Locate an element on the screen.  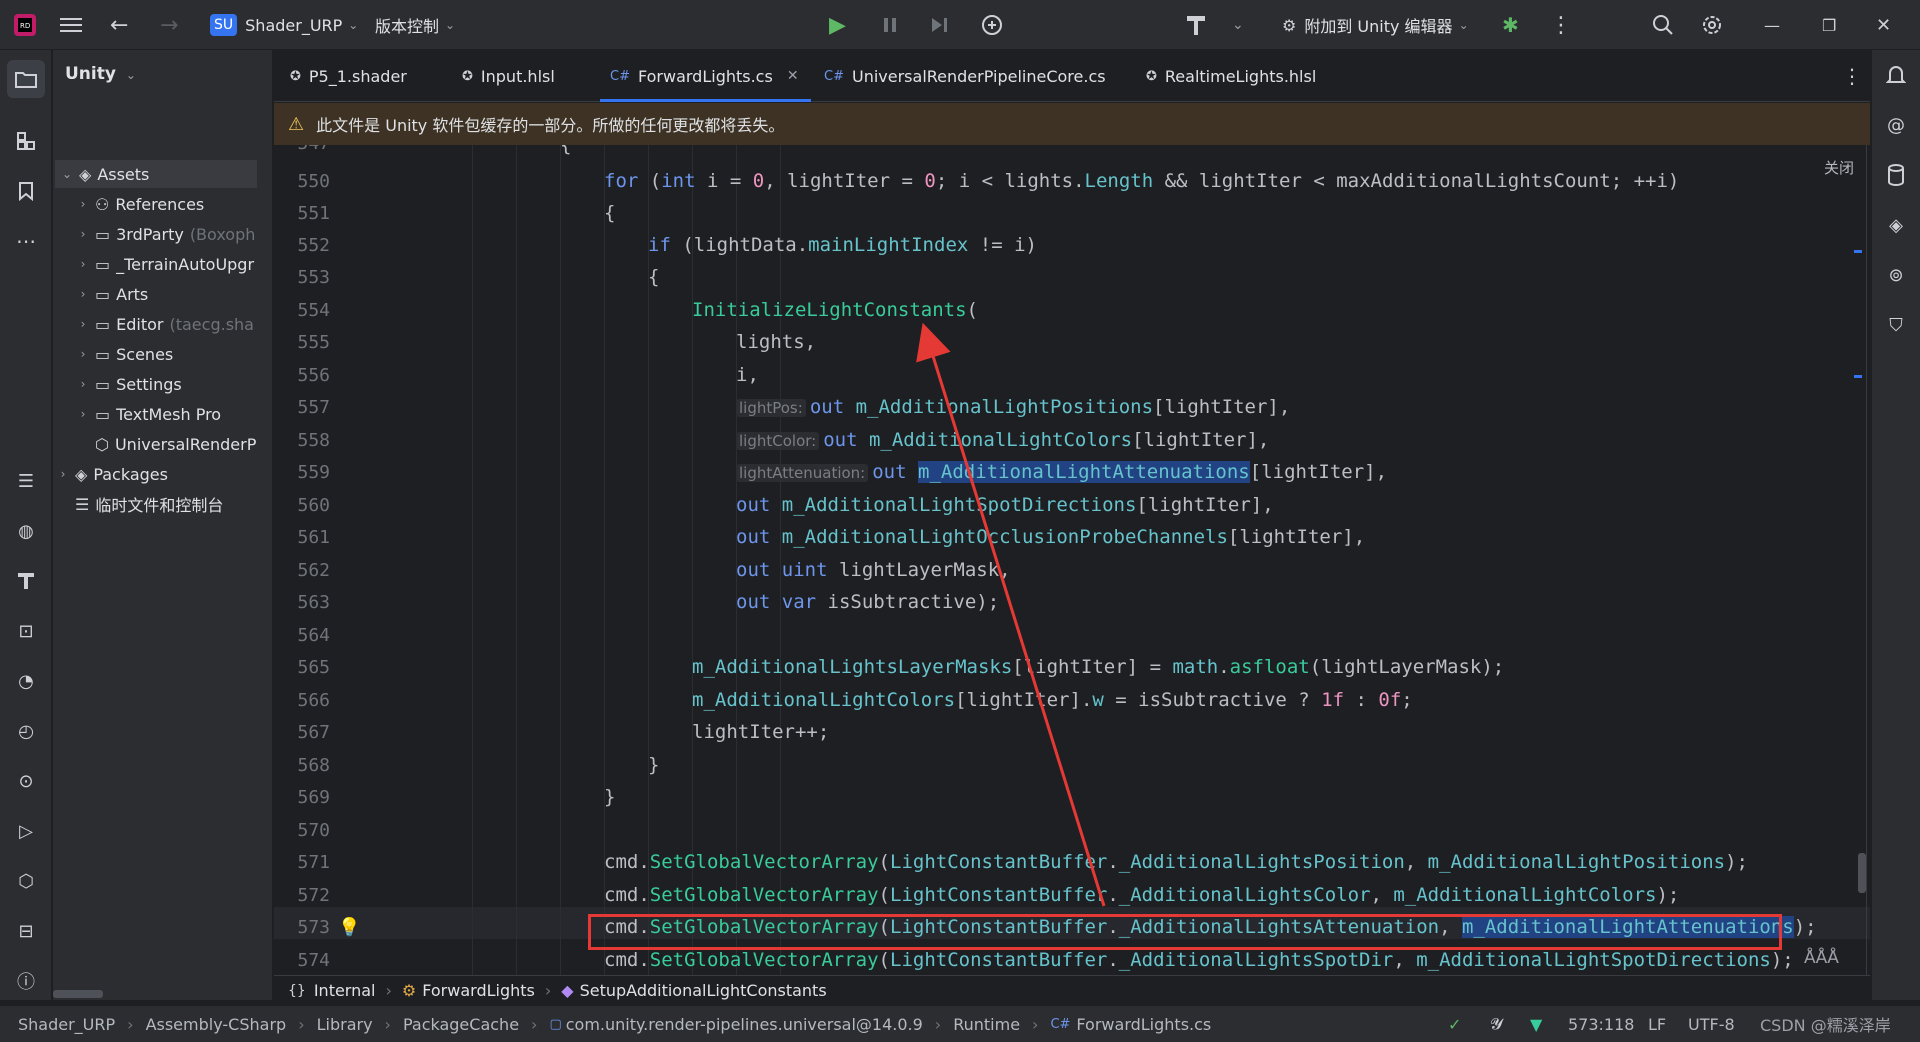
attach-unity-editor: ⚙ 附加到 Unity 编辑器 ⌄ is located at coordinates (1375, 25).